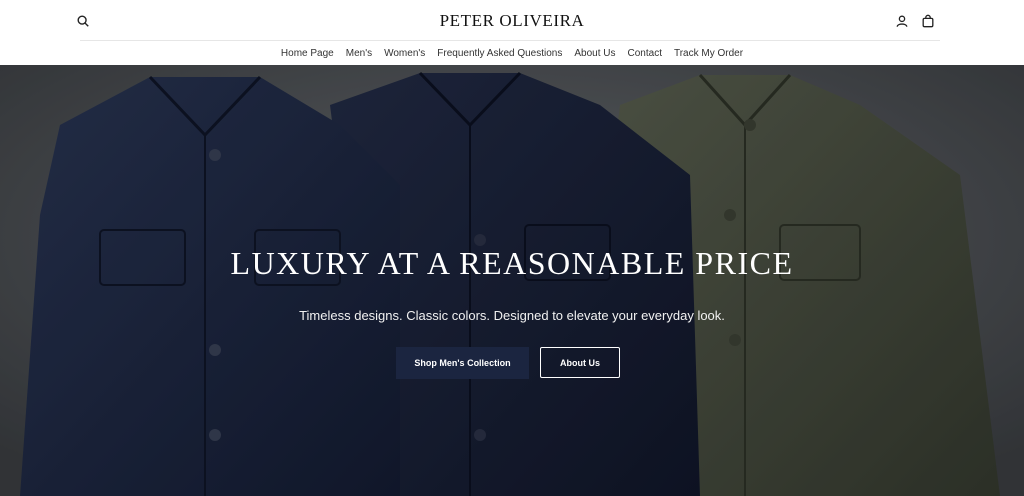 The height and width of the screenshot is (496, 1024). What do you see at coordinates (928, 21) in the screenshot?
I see `bag-icon` at bounding box center [928, 21].